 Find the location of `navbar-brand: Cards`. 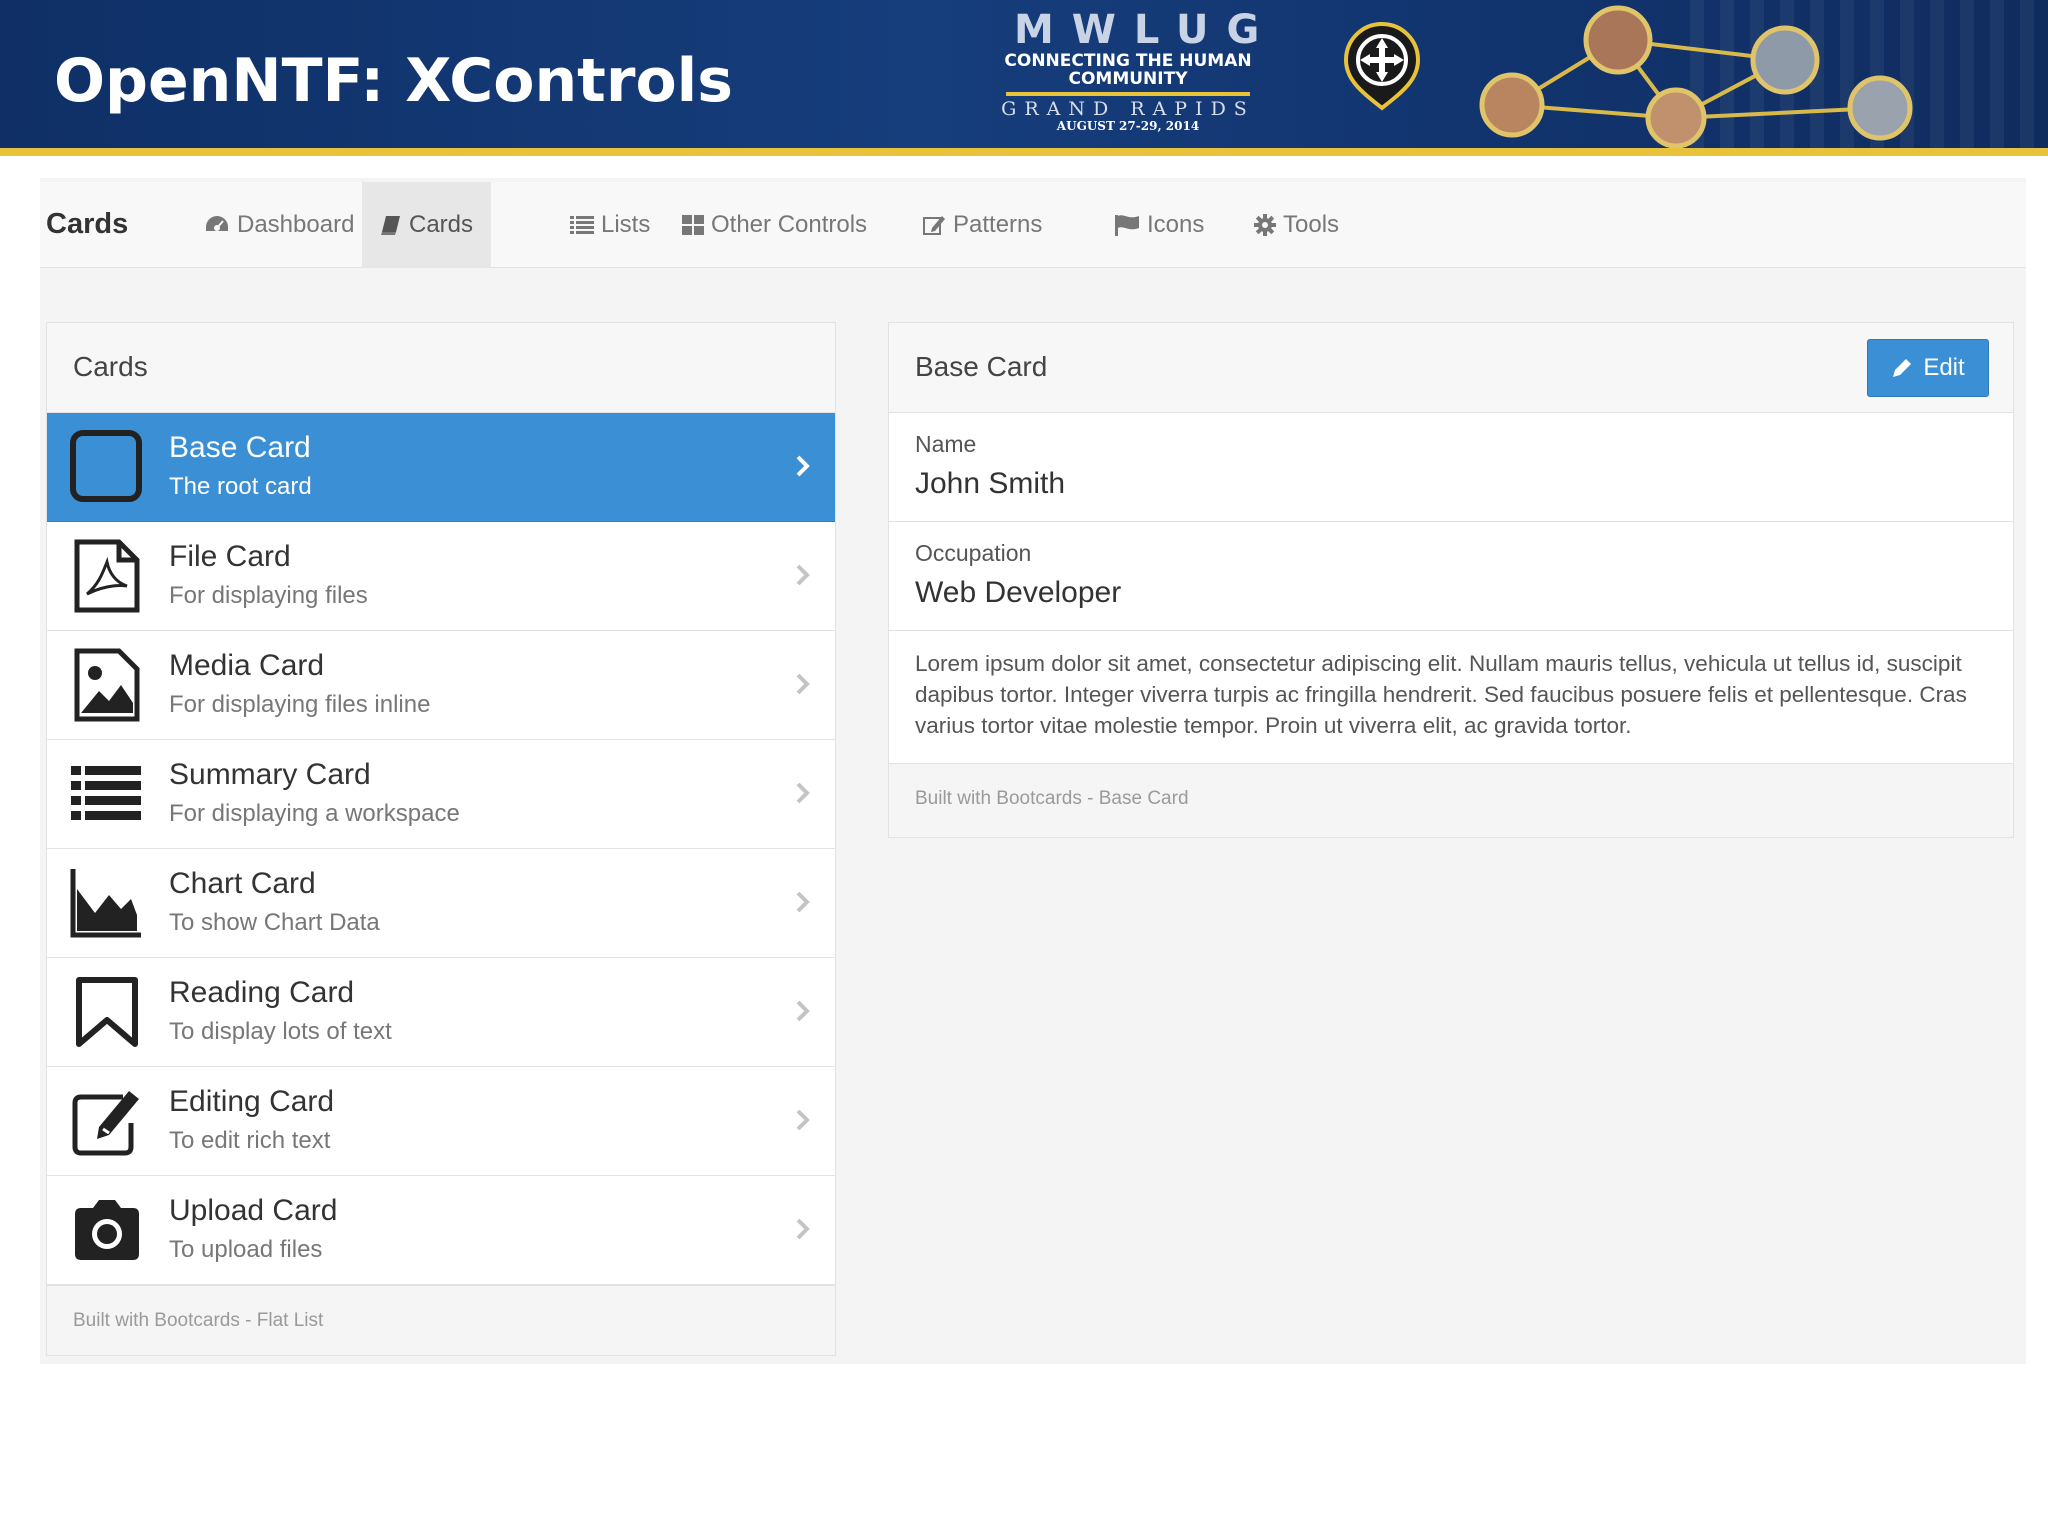

navbar-brand: Cards is located at coordinates (87, 224).